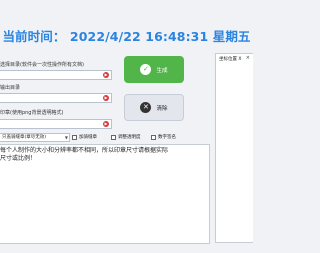 The image size is (320, 253). Describe the element at coordinates (230, 59) in the screenshot. I see `panel-title: 坐标位置 X` at that location.